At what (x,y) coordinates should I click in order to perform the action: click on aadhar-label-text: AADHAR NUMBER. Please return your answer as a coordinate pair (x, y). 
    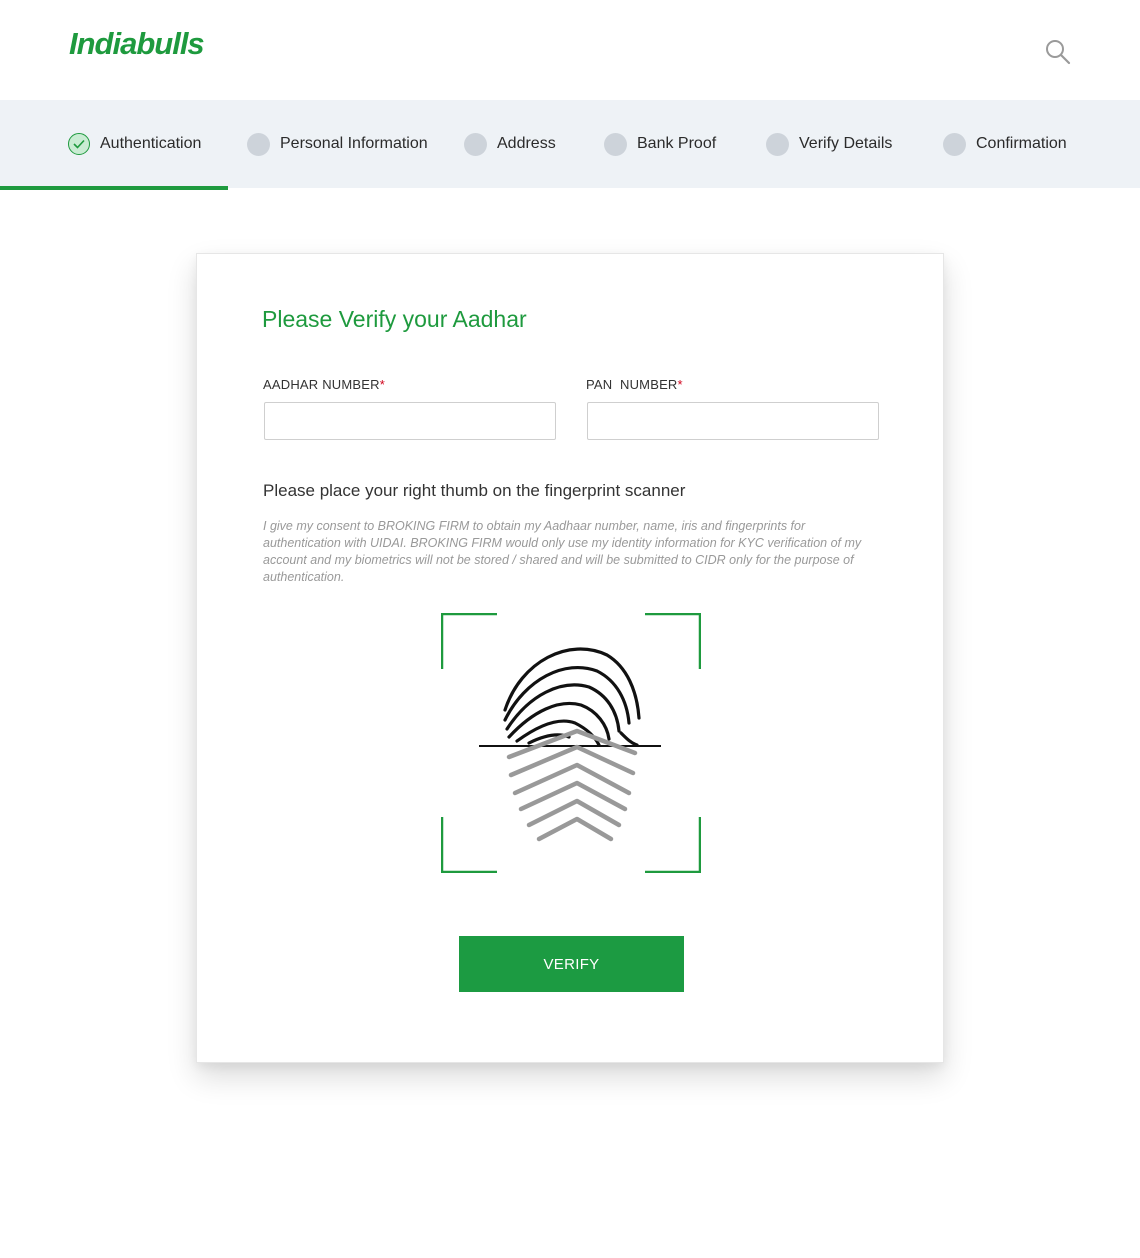
    Looking at the image, I should click on (321, 384).